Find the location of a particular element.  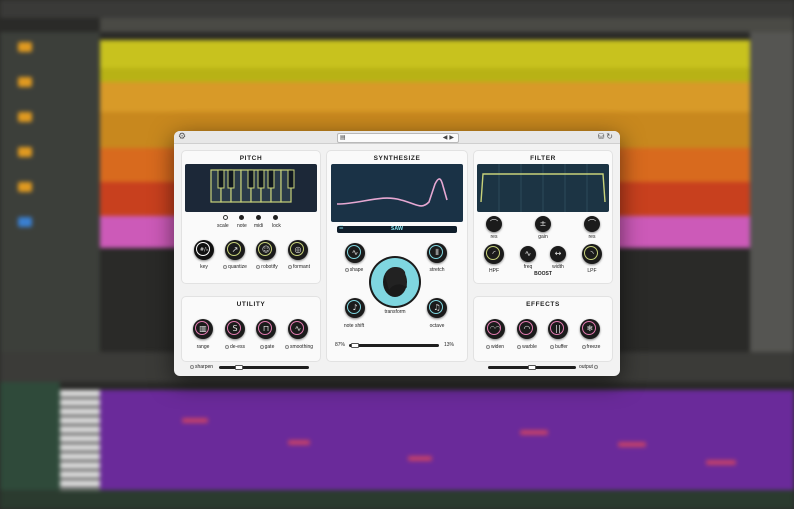

quantize-knob: ↗ is located at coordinates (235, 250).